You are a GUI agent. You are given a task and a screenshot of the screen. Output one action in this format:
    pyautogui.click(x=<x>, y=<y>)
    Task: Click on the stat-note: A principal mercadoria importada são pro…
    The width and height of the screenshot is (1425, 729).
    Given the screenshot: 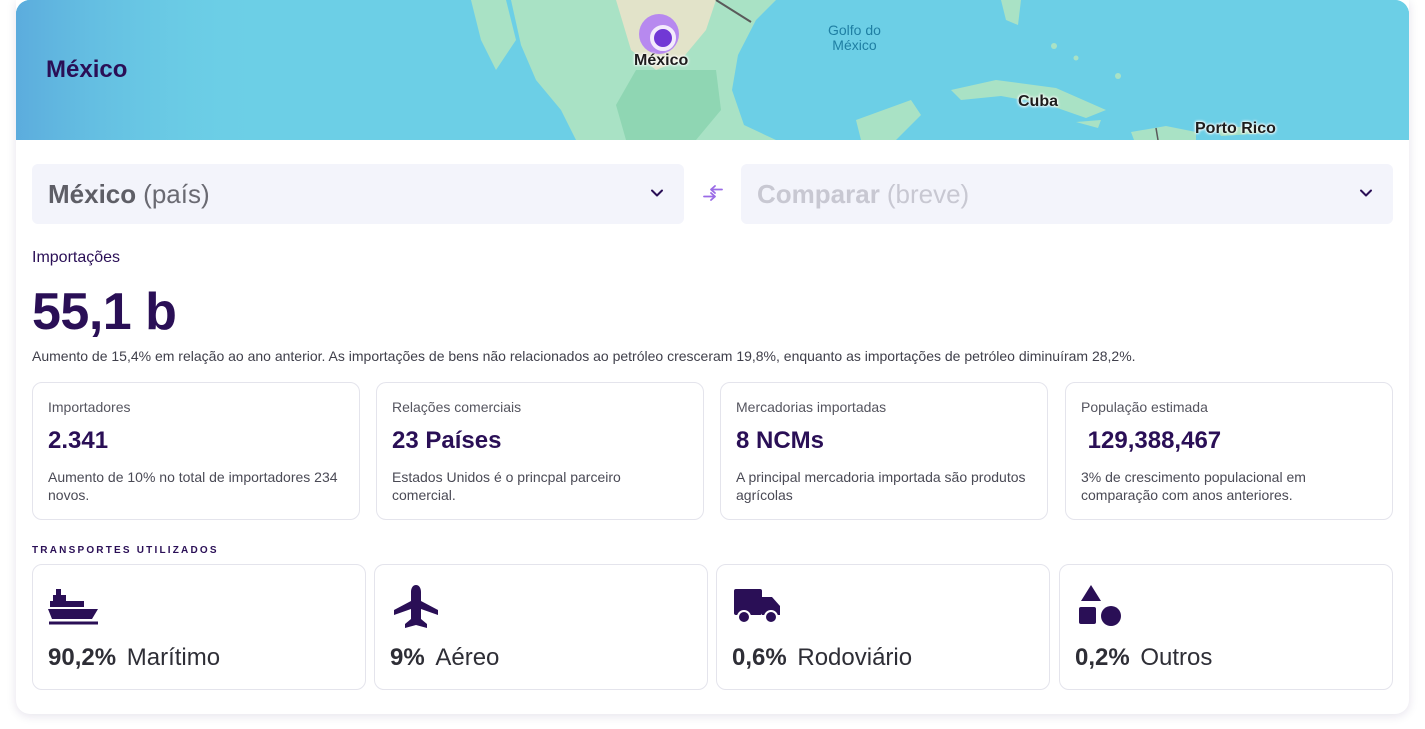 What is the action you would take?
    pyautogui.click(x=881, y=486)
    